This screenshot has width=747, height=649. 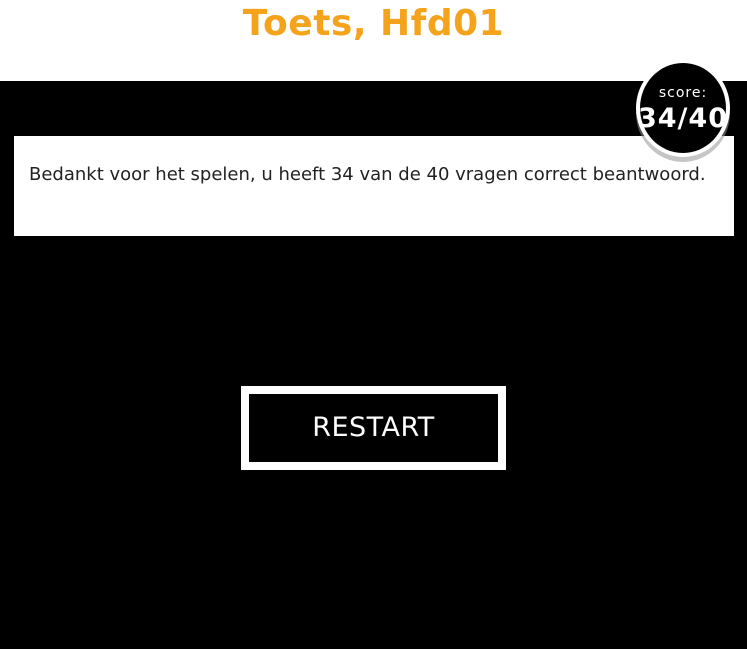 I want to click on restart-button-label: RESTART, so click(x=373, y=427).